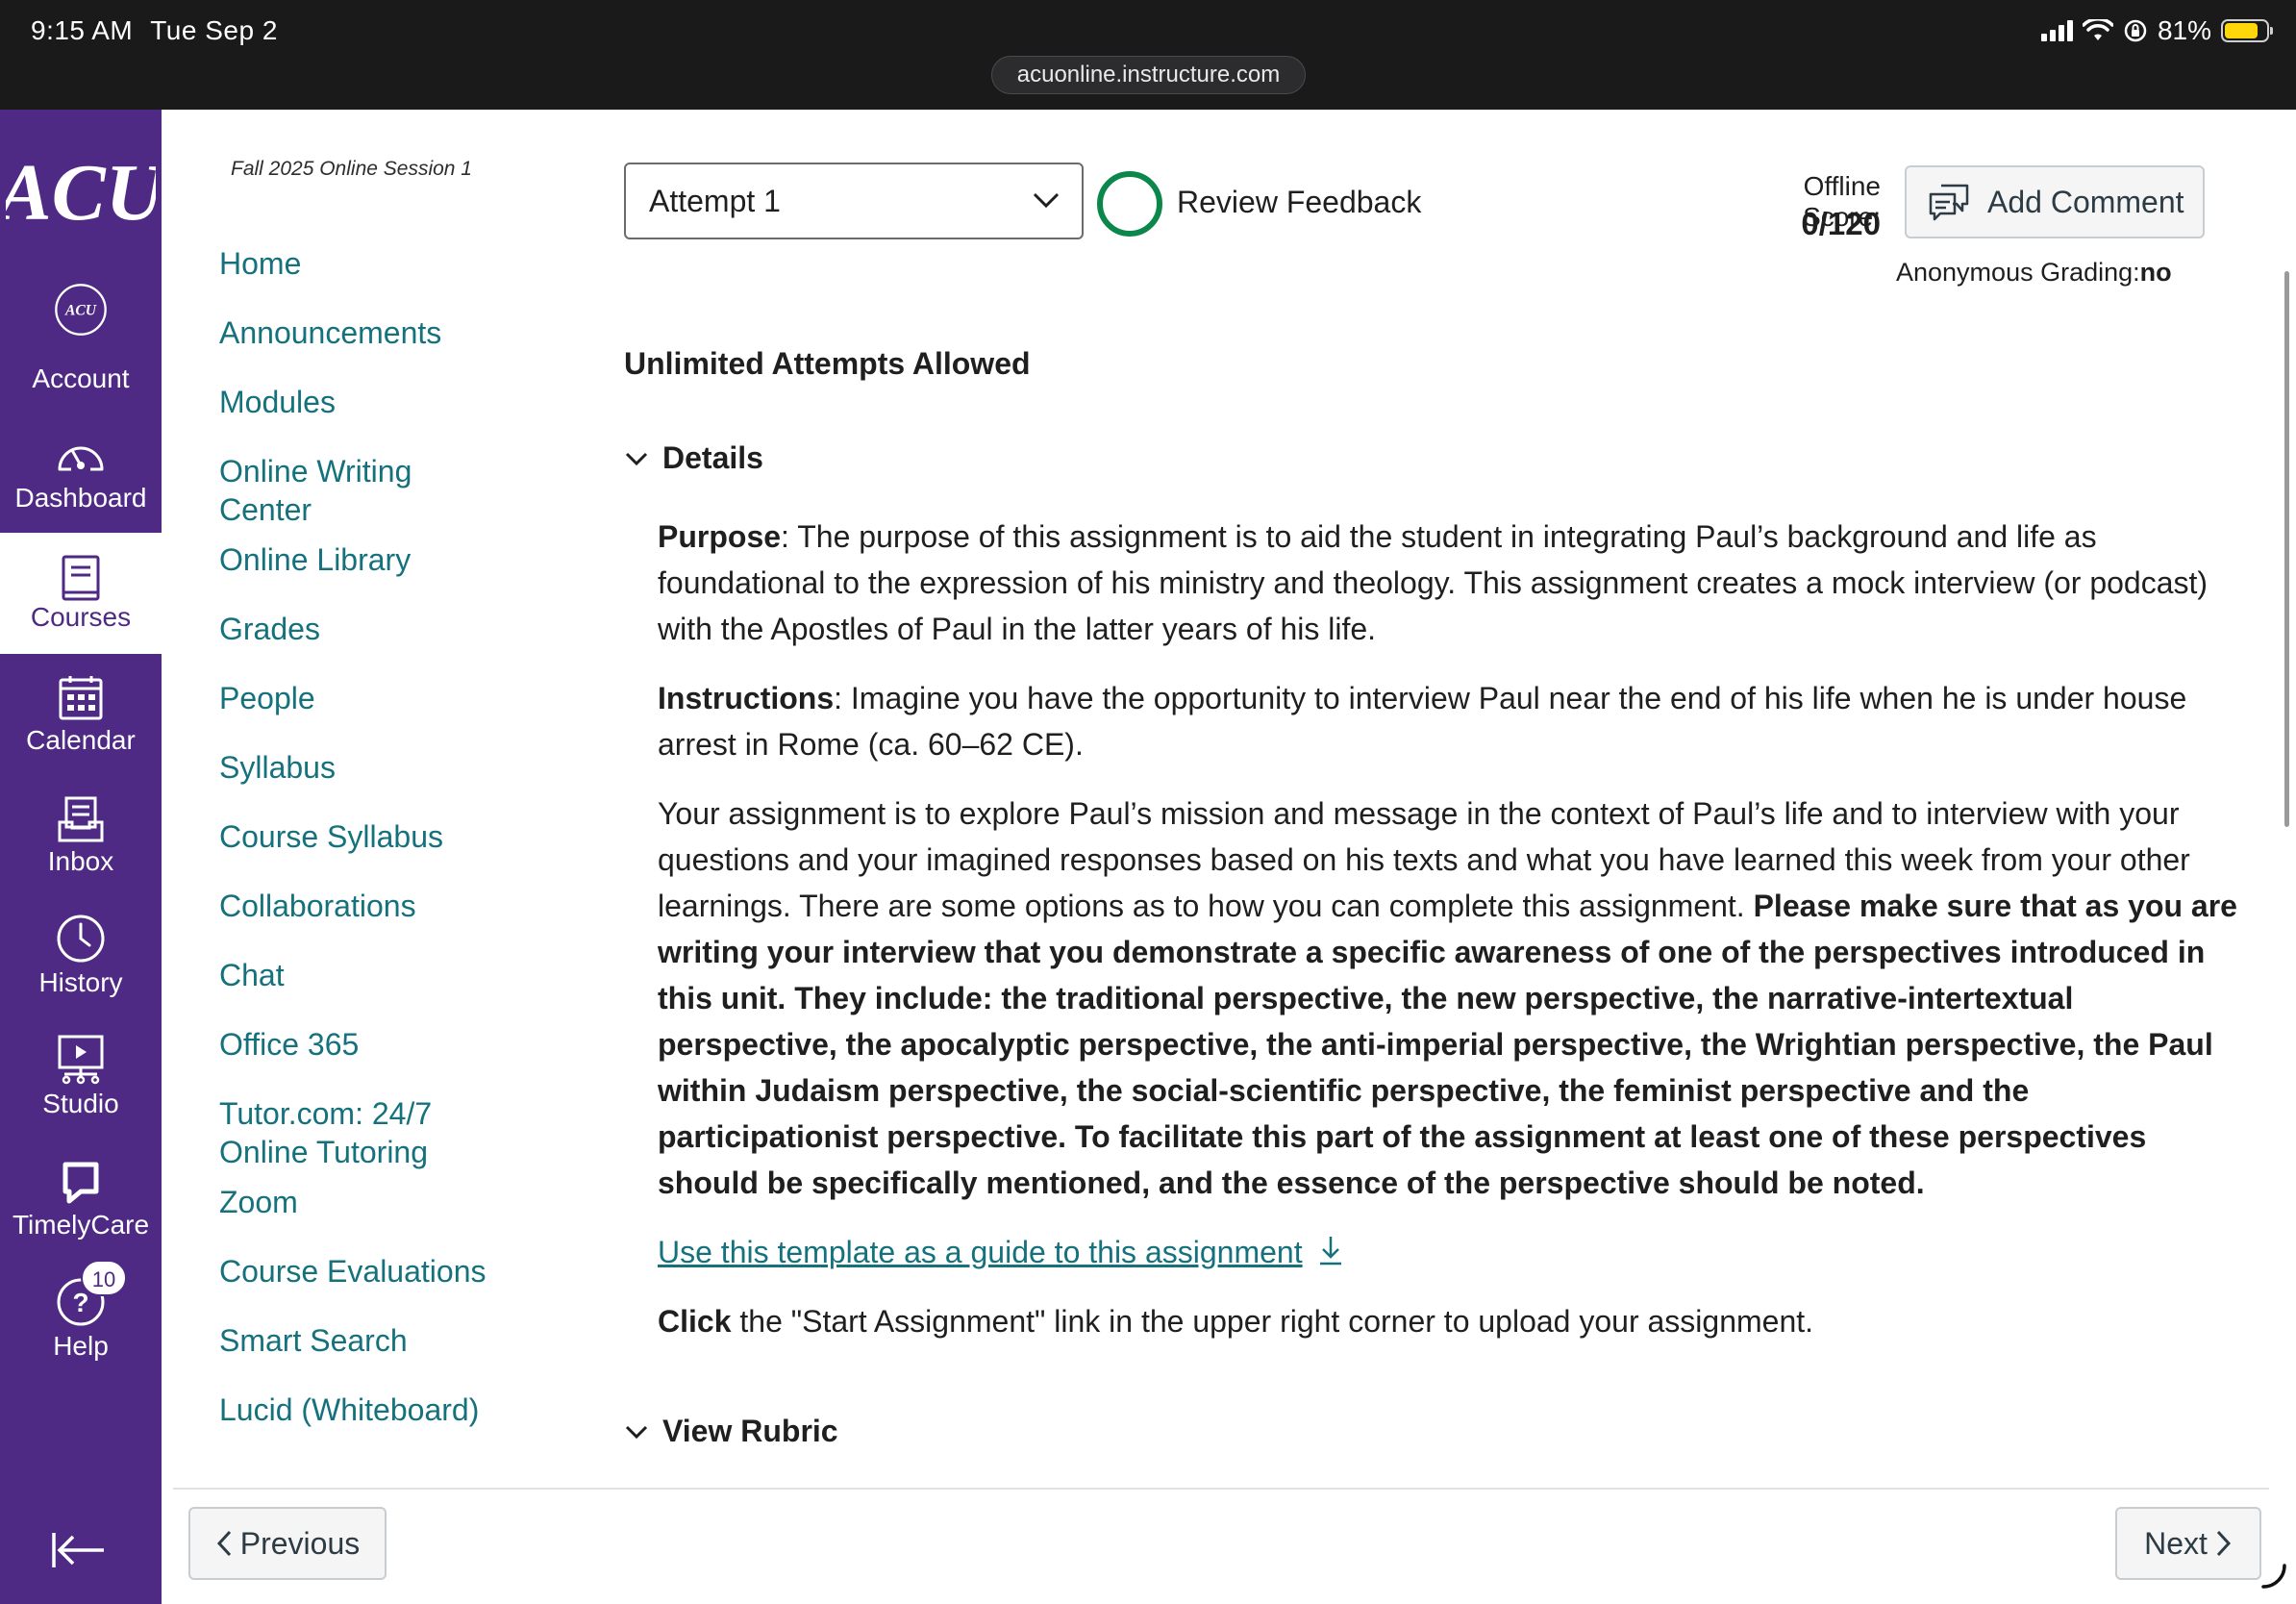 The width and height of the screenshot is (2296, 1604). What do you see at coordinates (2273, 1576) in the screenshot?
I see `resize-corner-icon` at bounding box center [2273, 1576].